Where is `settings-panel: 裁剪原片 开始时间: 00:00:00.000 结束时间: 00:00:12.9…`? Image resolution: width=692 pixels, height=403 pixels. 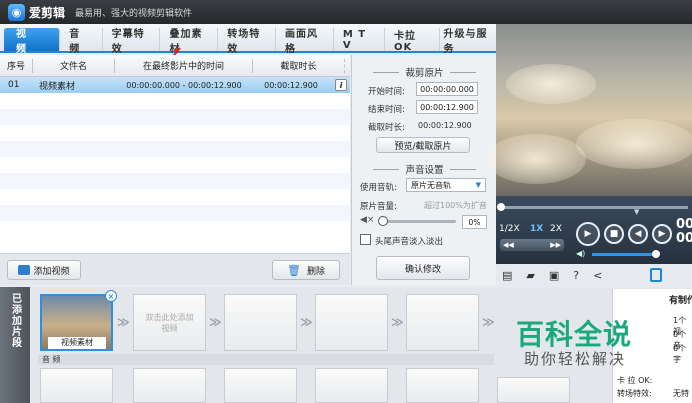 settings-panel: 裁剪原片 开始时间: 00:00:00.000 结束时间: 00:00:12.9… is located at coordinates (423, 170).